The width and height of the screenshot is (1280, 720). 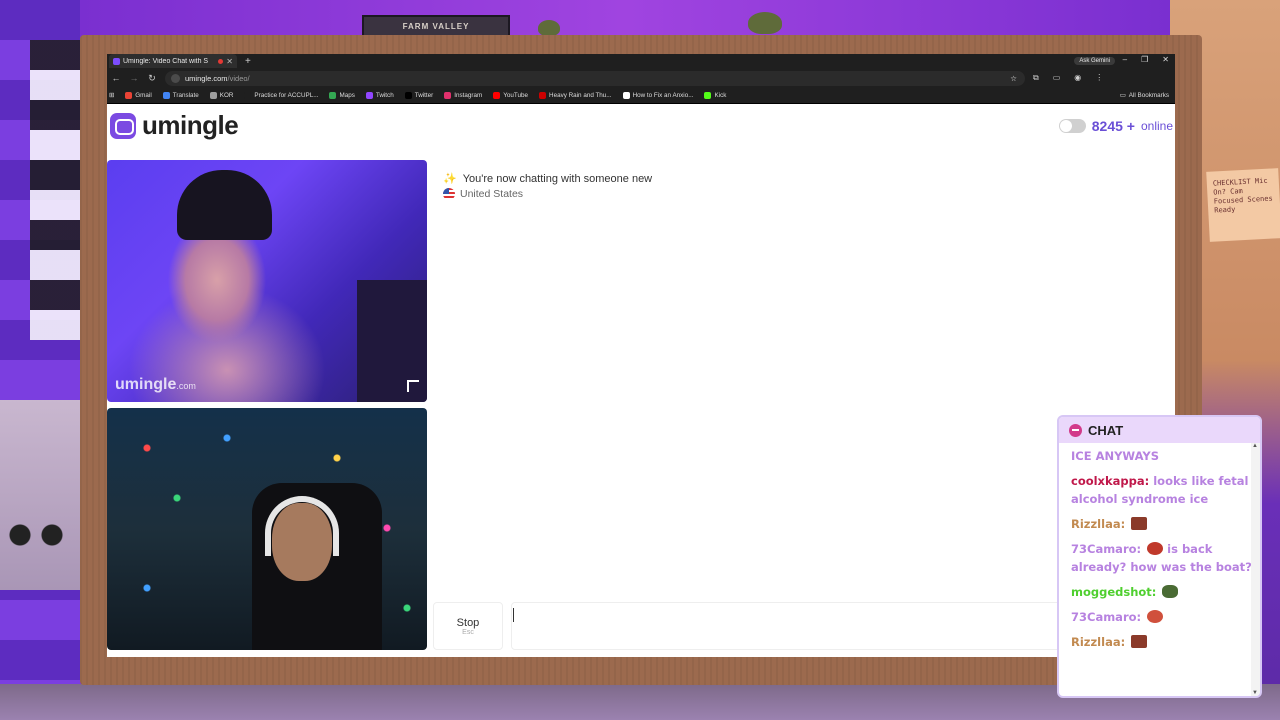 I want to click on umingle-logo: umingle, so click(x=174, y=125).